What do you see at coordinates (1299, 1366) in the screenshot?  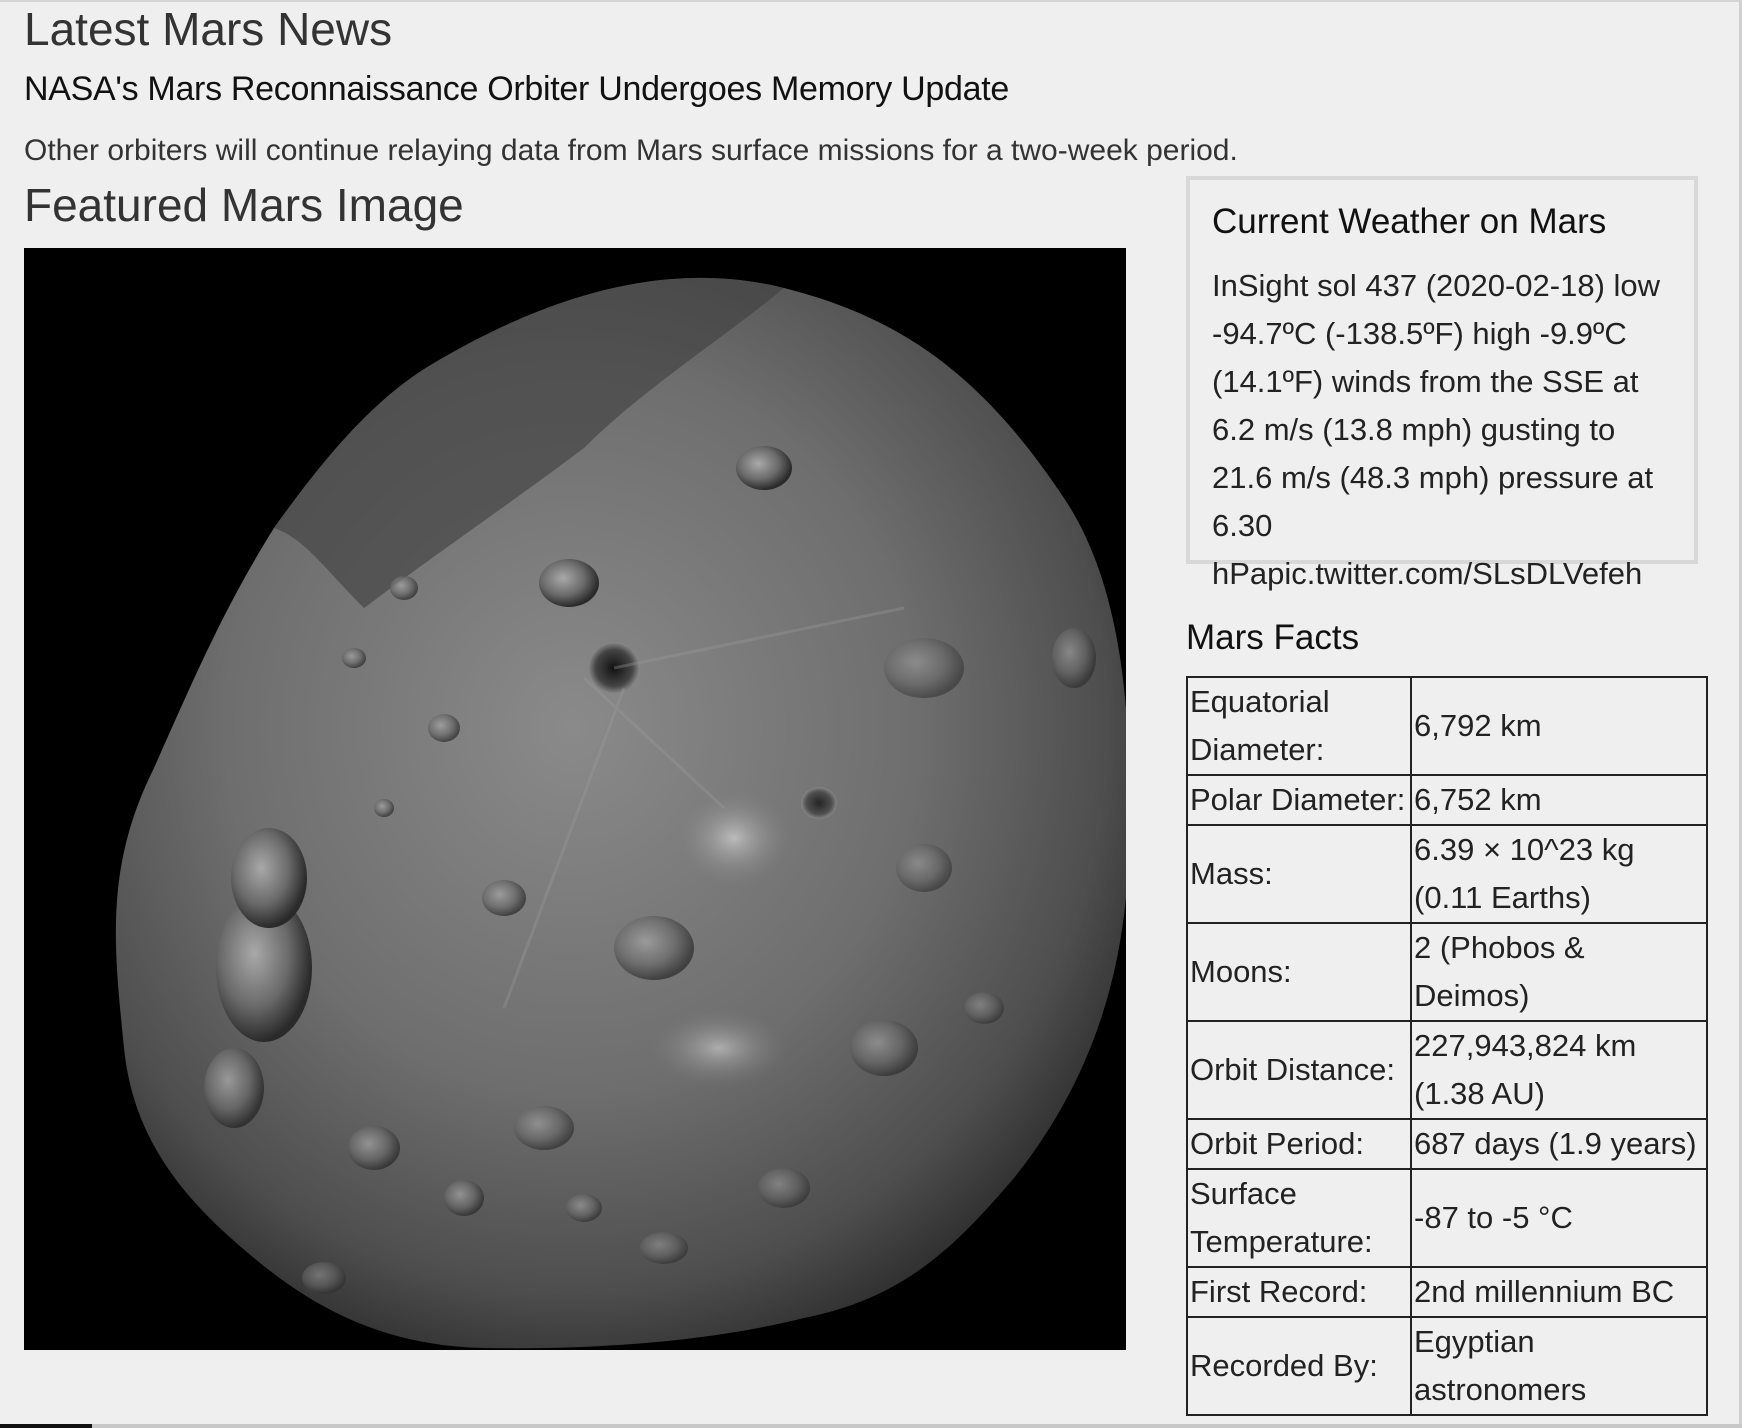 I see `fact-label: Recorded By:` at bounding box center [1299, 1366].